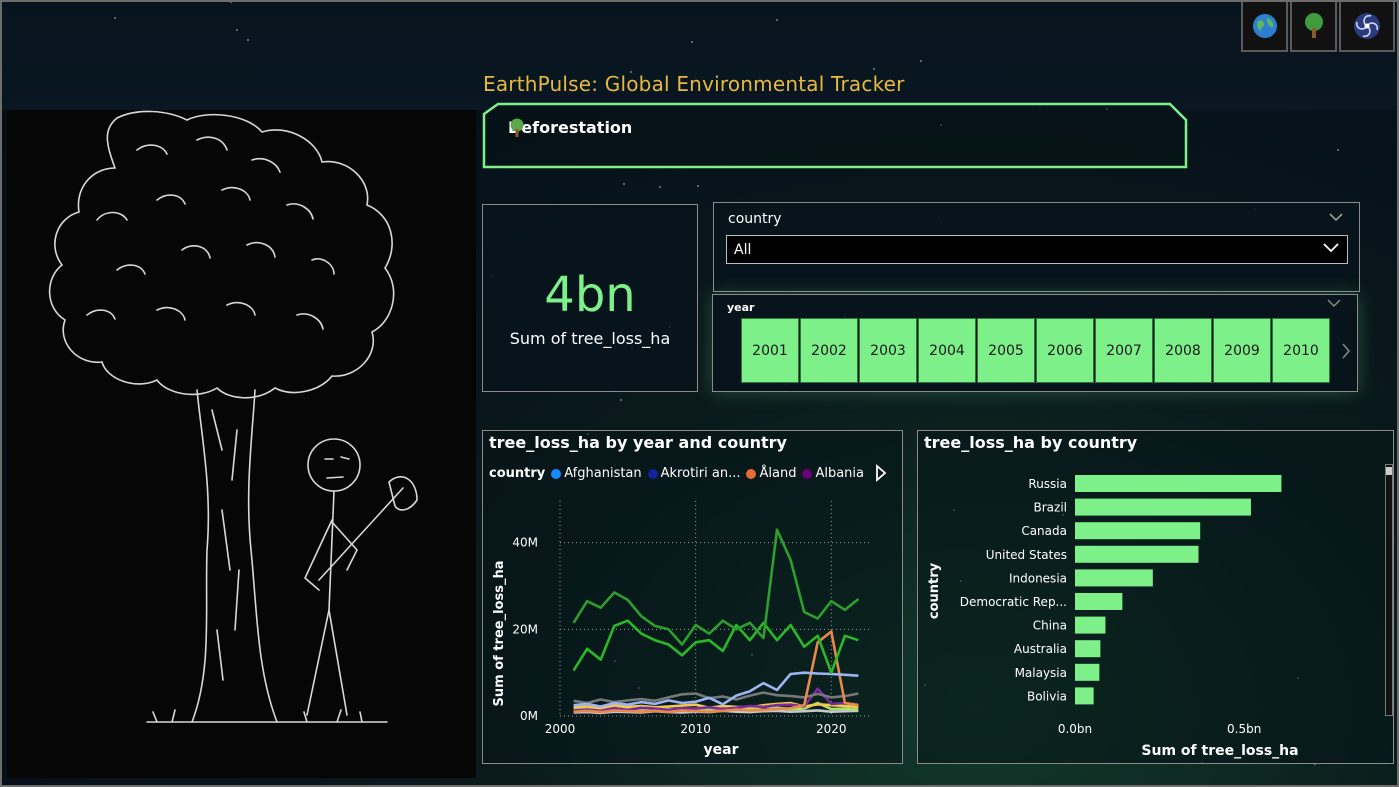 The width and height of the screenshot is (1399, 787). I want to click on country-slicer: country All, so click(1036, 247).